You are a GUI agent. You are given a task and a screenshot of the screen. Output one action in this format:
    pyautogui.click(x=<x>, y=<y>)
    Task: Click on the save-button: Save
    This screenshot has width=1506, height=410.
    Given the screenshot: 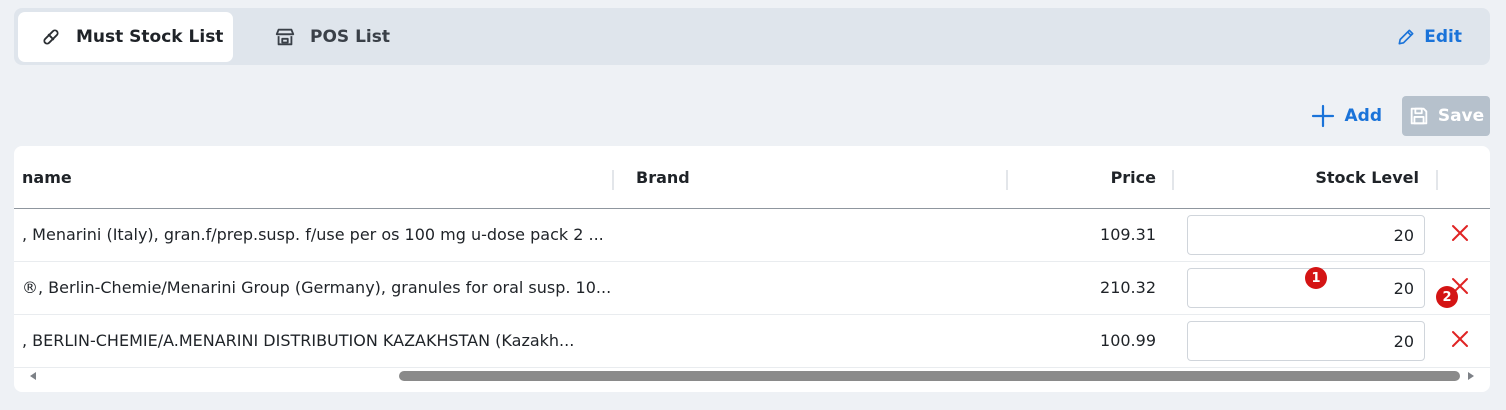 What is the action you would take?
    pyautogui.click(x=1446, y=116)
    